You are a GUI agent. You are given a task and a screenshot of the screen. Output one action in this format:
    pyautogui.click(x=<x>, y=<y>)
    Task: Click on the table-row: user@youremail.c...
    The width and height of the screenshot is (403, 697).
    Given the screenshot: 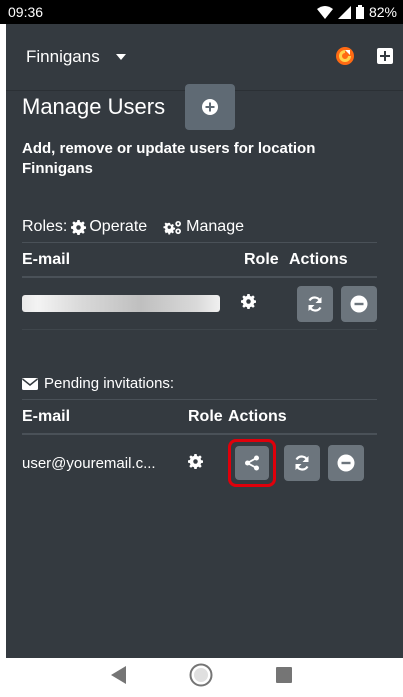 What is the action you would take?
    pyautogui.click(x=199, y=463)
    